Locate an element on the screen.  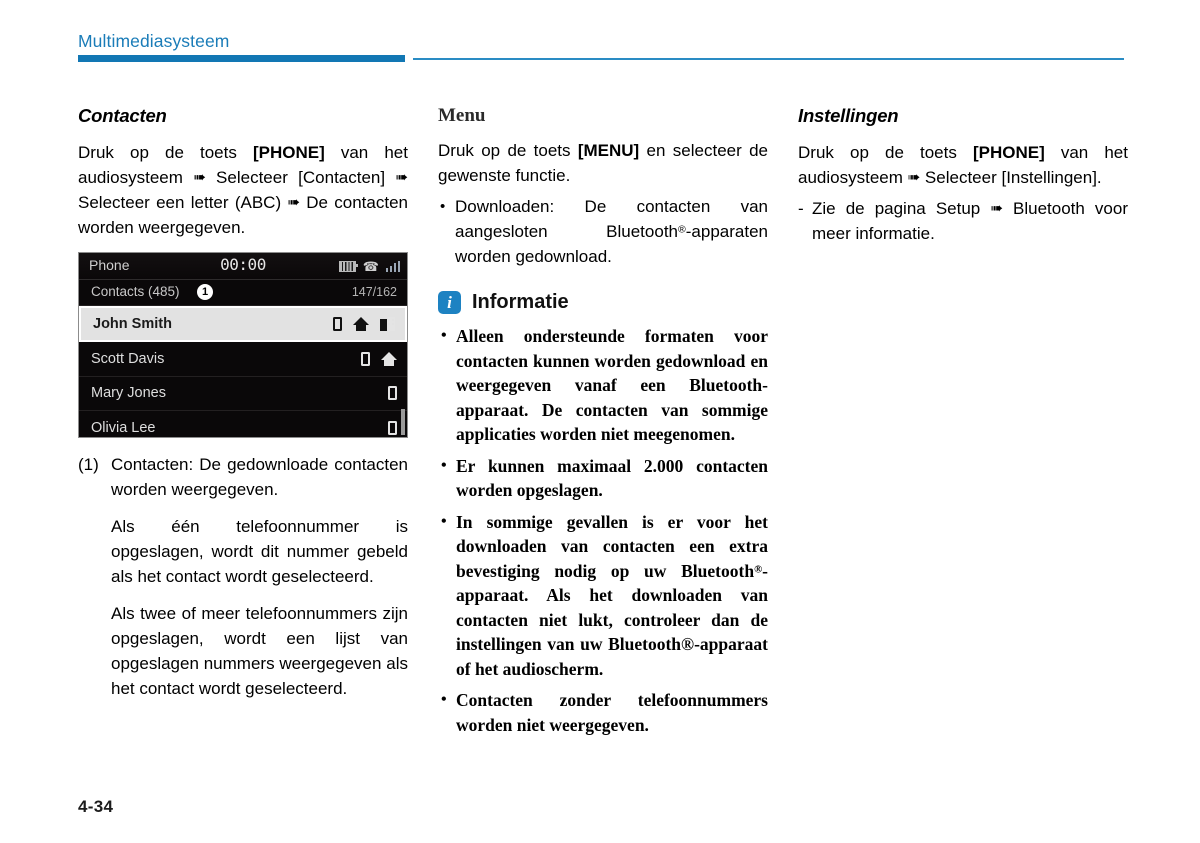
menu-intro-p1: Druk op de toets is located at coordinates (508, 150).